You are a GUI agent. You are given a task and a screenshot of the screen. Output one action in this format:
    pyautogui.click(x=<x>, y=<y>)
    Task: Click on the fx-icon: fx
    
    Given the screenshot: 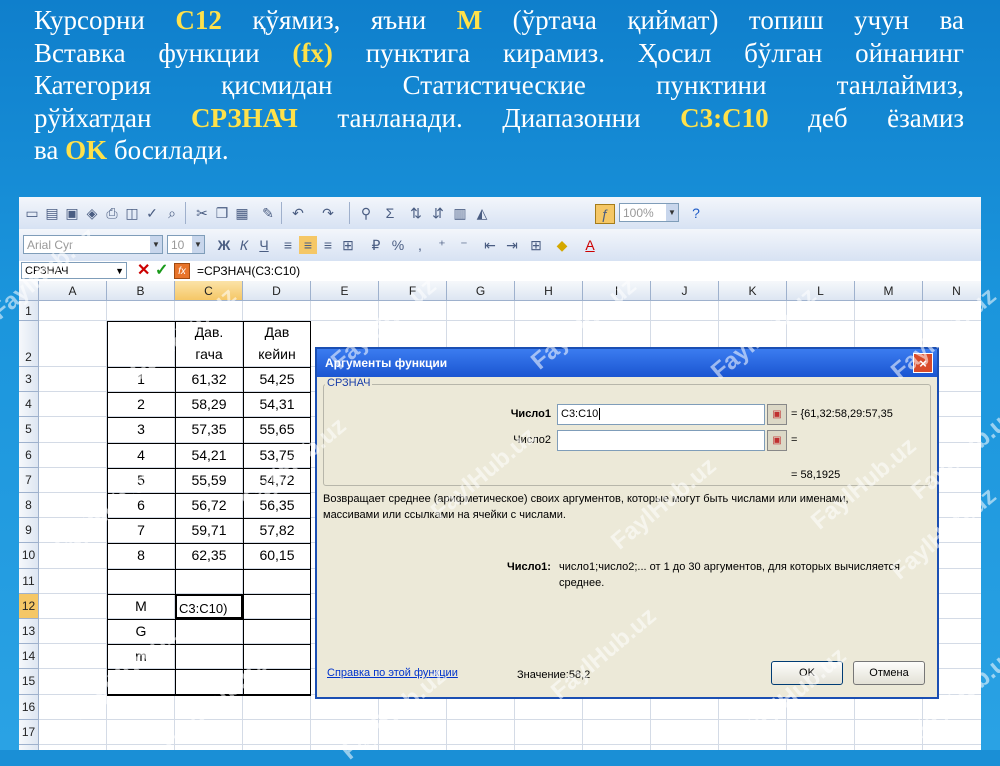 What is the action you would take?
    pyautogui.click(x=182, y=271)
    